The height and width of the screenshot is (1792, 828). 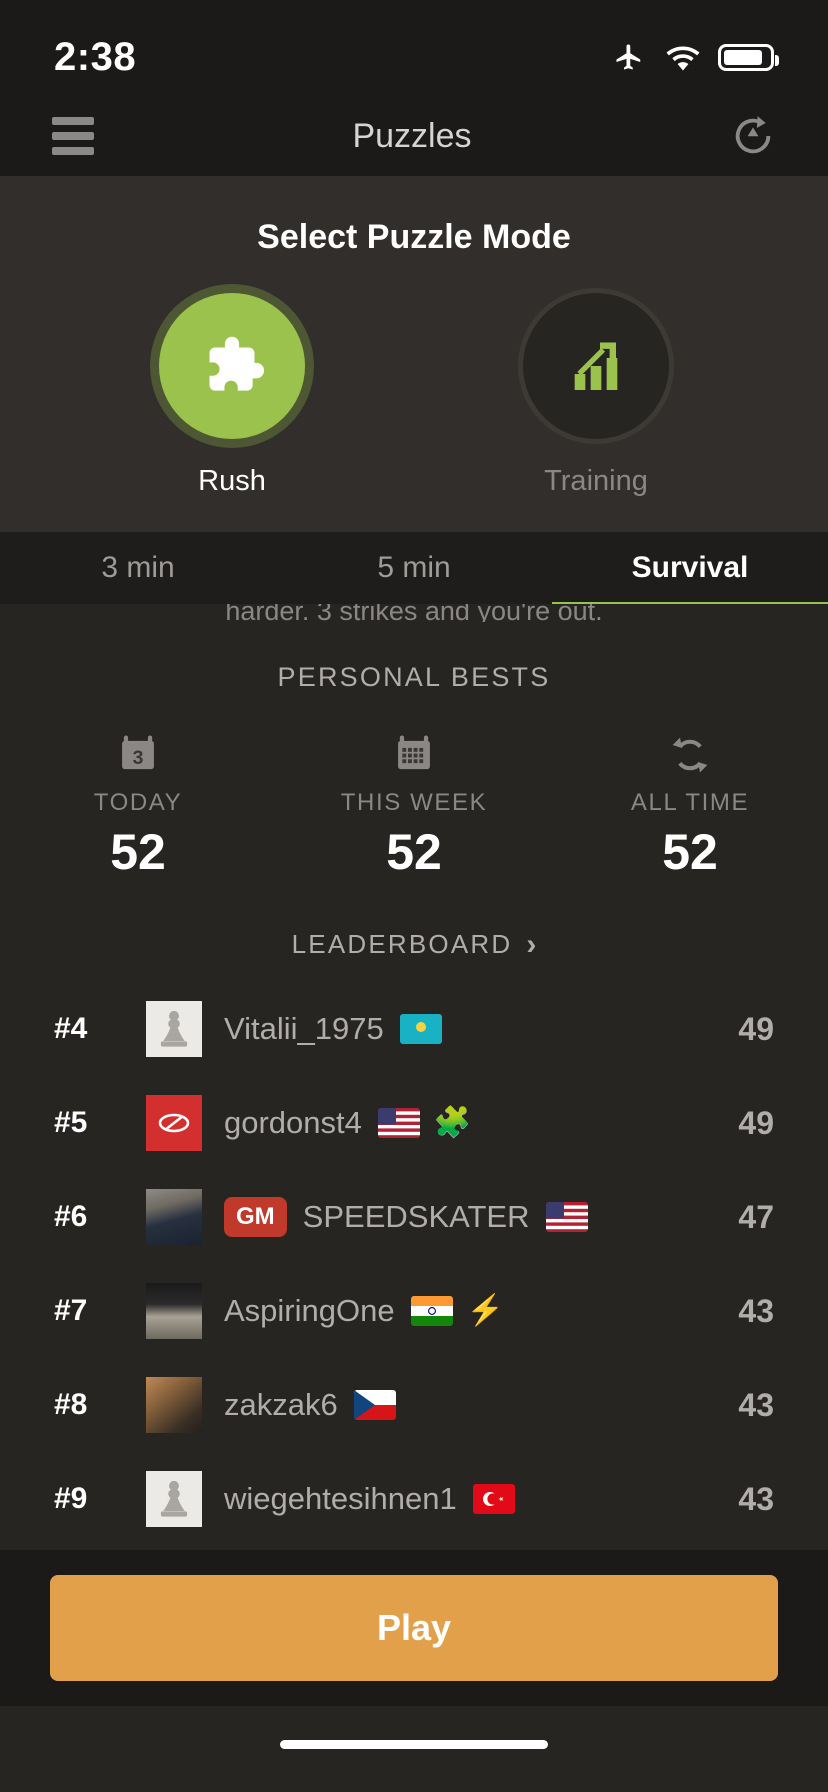 I want to click on mode-duration-tabs: 3 min 5 min Survival, so click(x=414, y=570).